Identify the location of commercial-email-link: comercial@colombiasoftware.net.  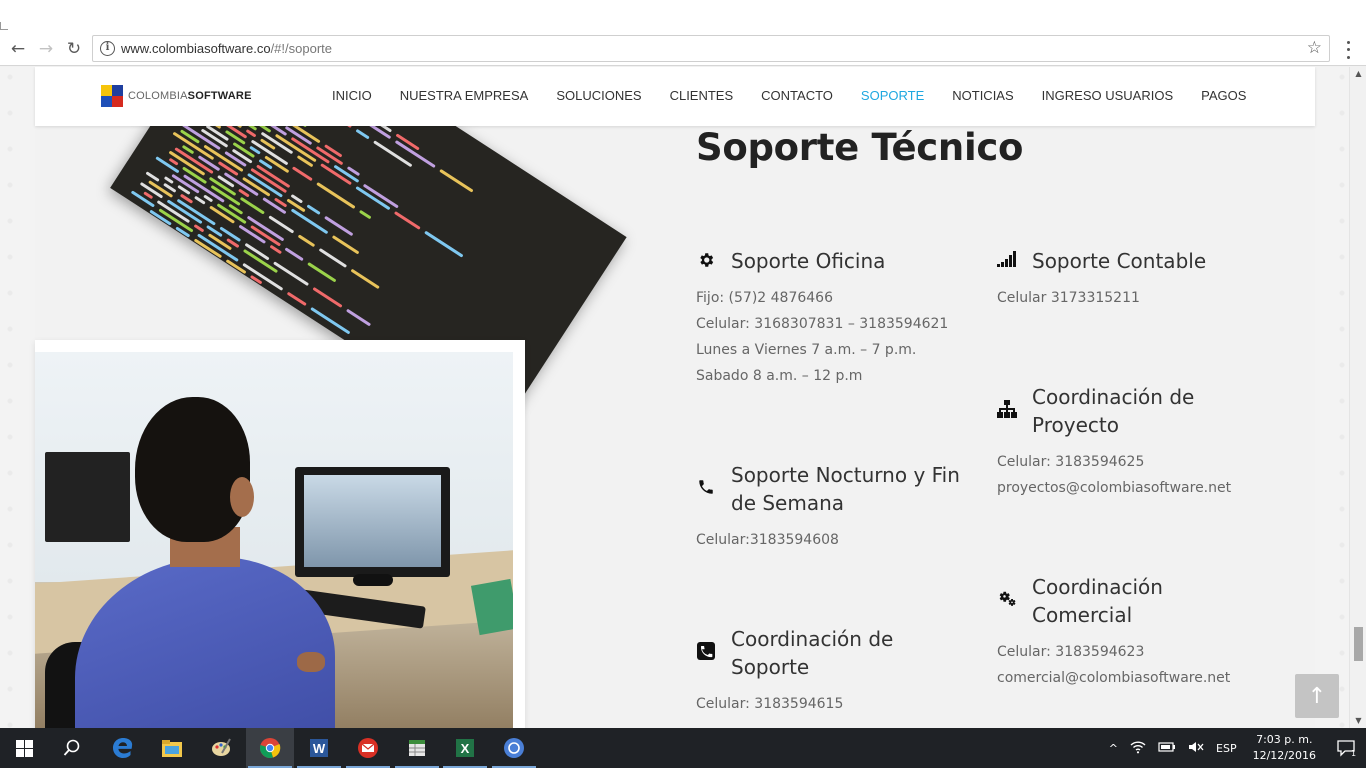
(1113, 678).